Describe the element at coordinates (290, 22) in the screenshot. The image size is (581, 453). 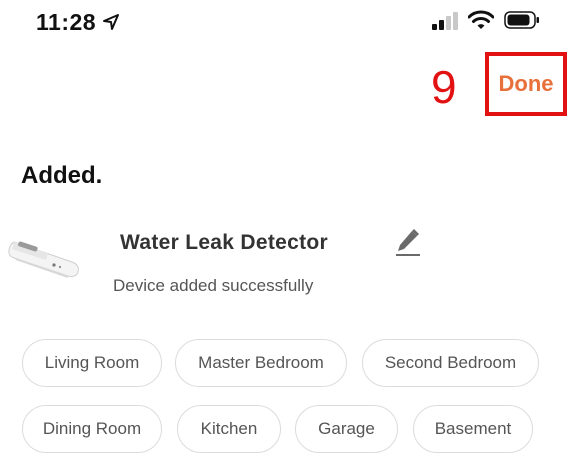
I see `status-bar: 11:28` at that location.